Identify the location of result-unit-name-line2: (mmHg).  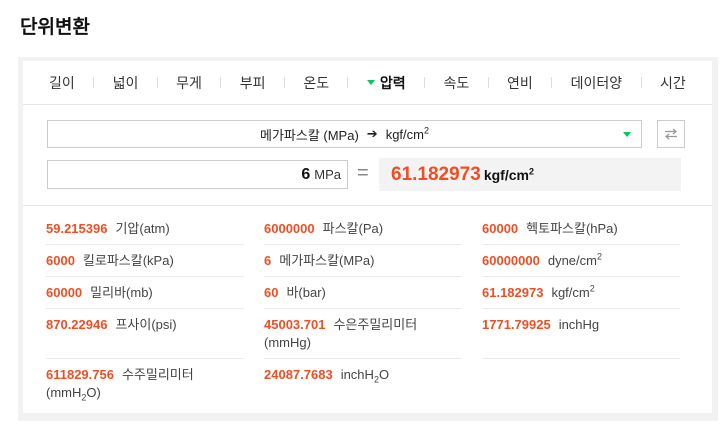
(287, 342).